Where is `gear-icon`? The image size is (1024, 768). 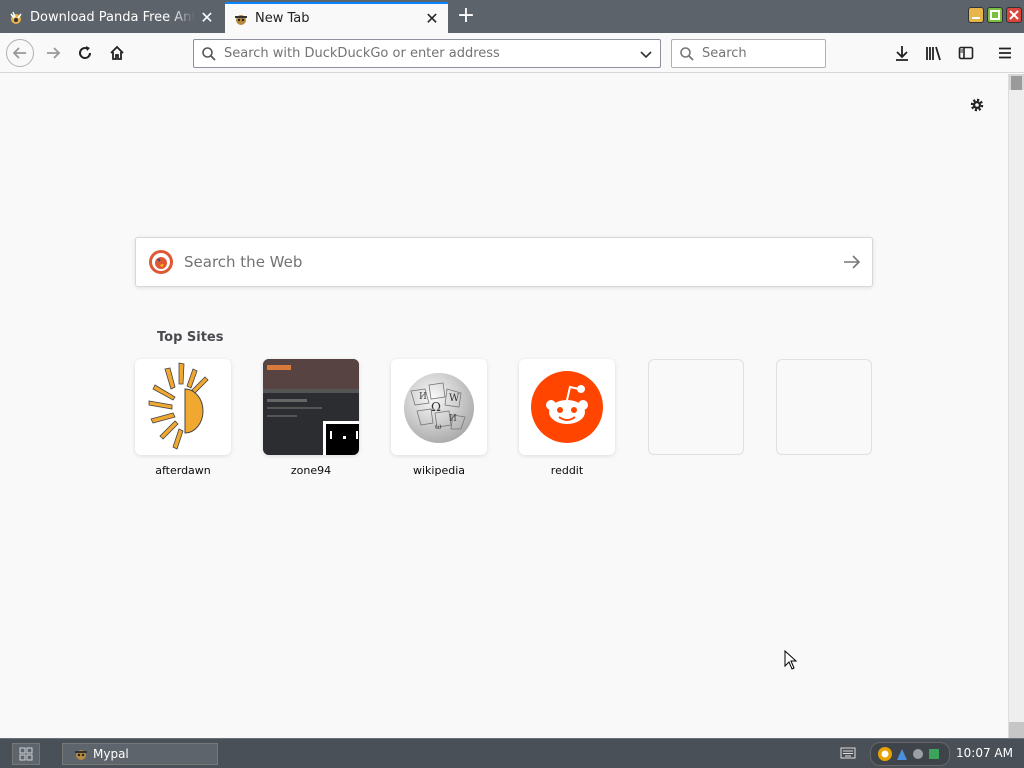 gear-icon is located at coordinates (977, 105).